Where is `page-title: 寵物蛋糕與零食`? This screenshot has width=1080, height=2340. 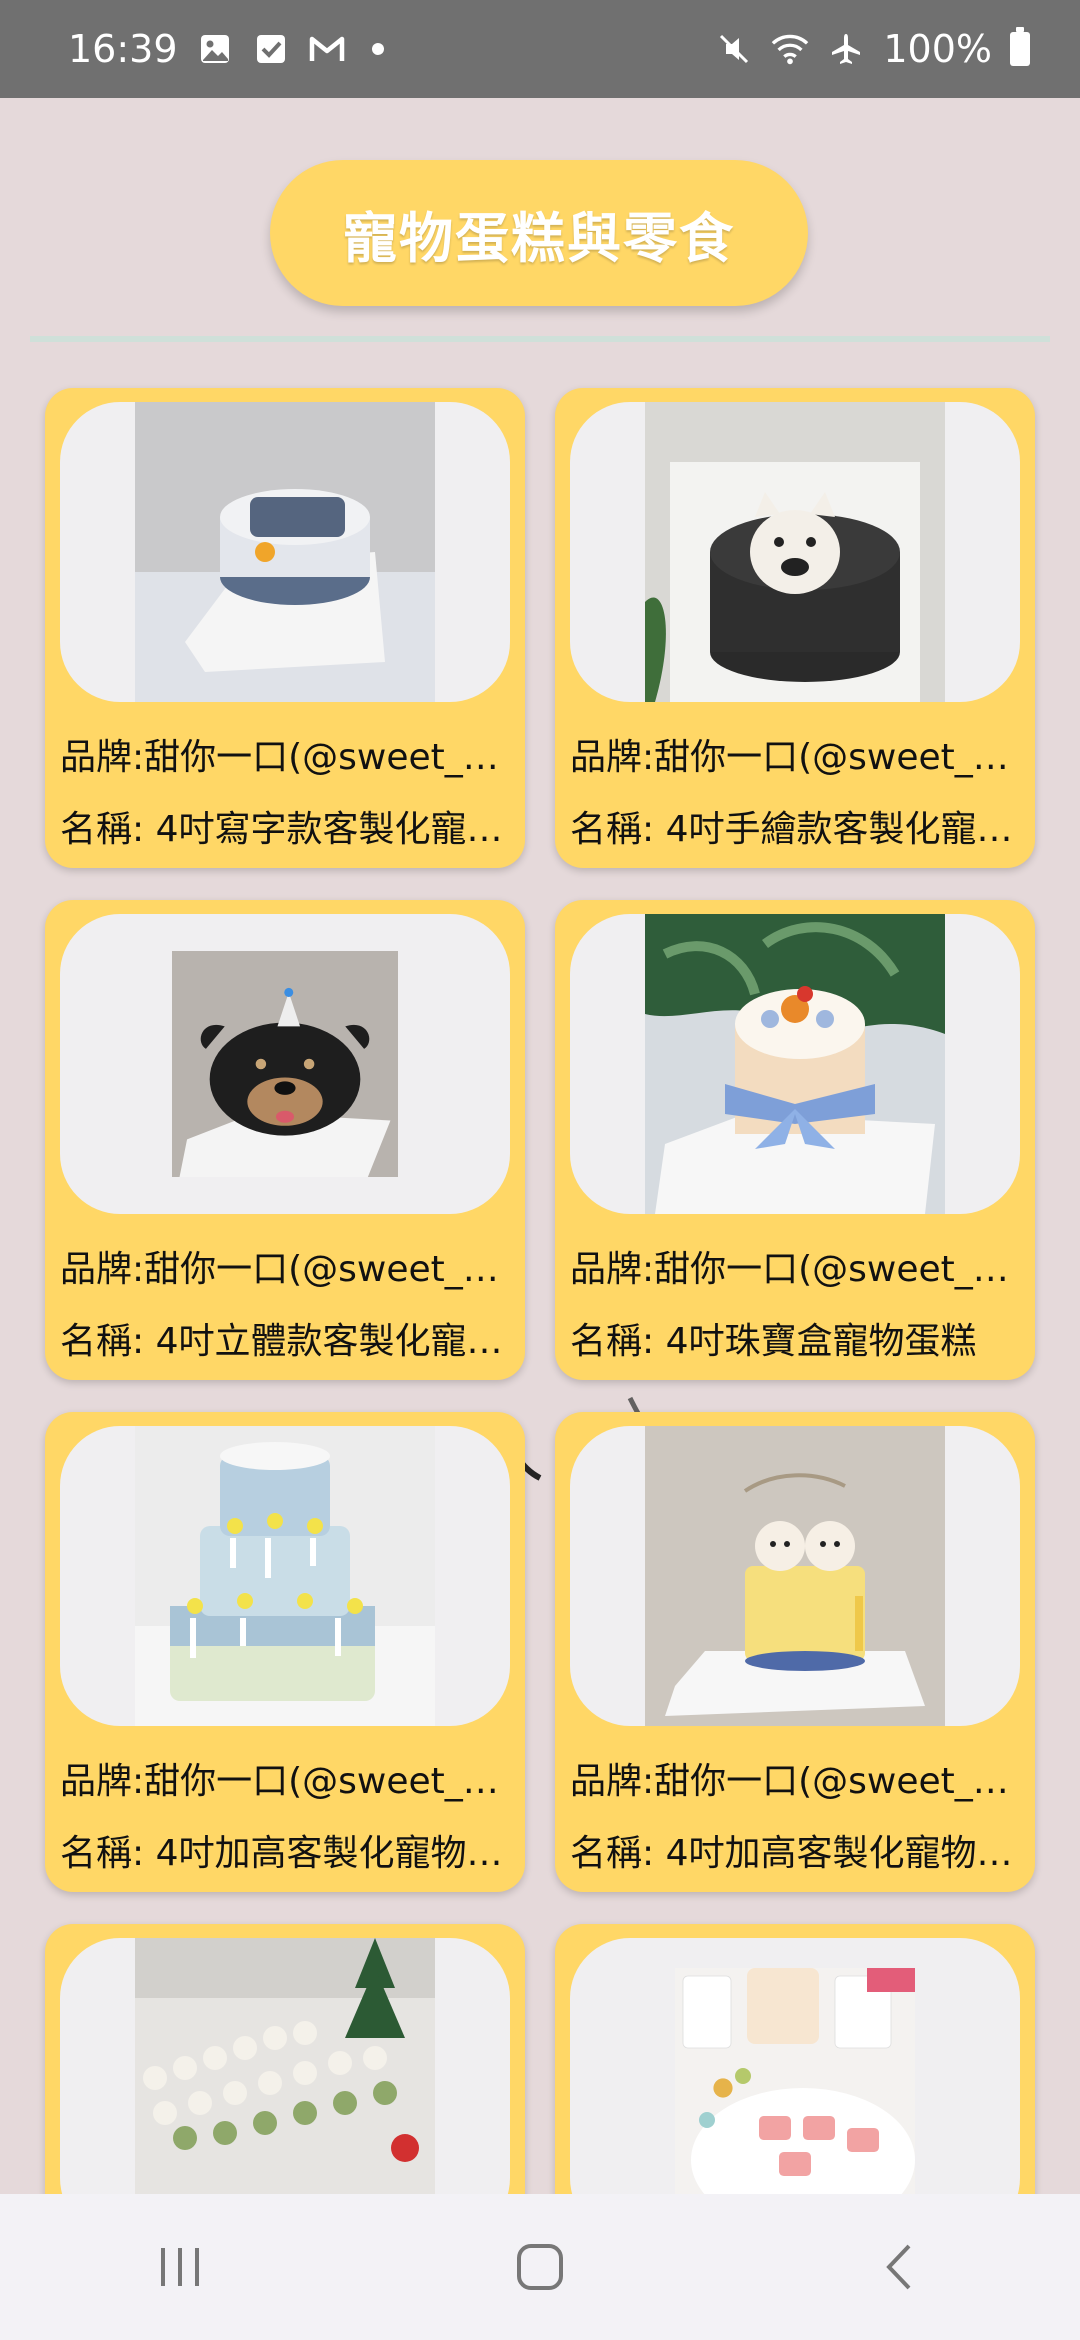 page-title: 寵物蛋糕與零食 is located at coordinates (539, 233).